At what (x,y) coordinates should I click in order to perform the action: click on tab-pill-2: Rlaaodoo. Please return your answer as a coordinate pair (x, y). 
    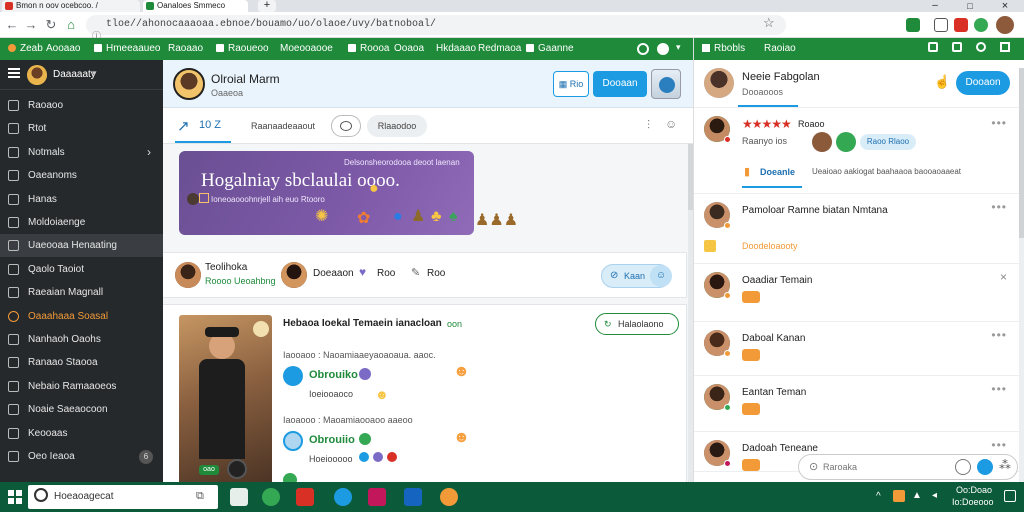
    Looking at the image, I should click on (397, 126).